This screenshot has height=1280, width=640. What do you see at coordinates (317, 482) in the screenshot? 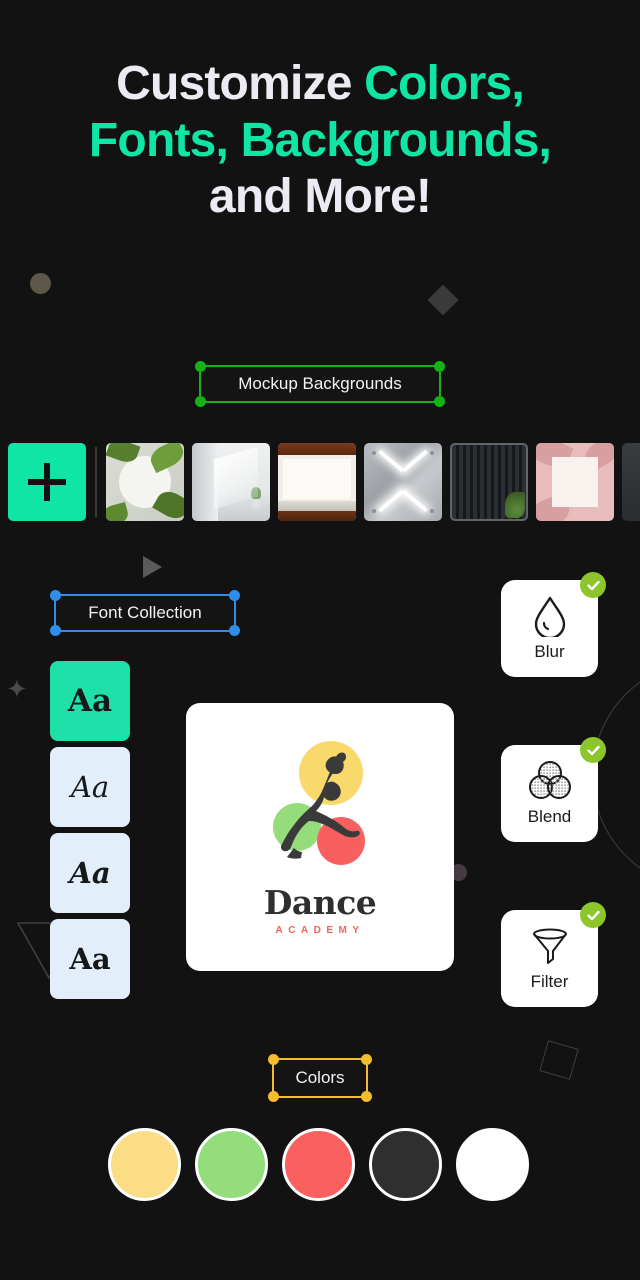
I see `background-thumb-wood-frame` at bounding box center [317, 482].